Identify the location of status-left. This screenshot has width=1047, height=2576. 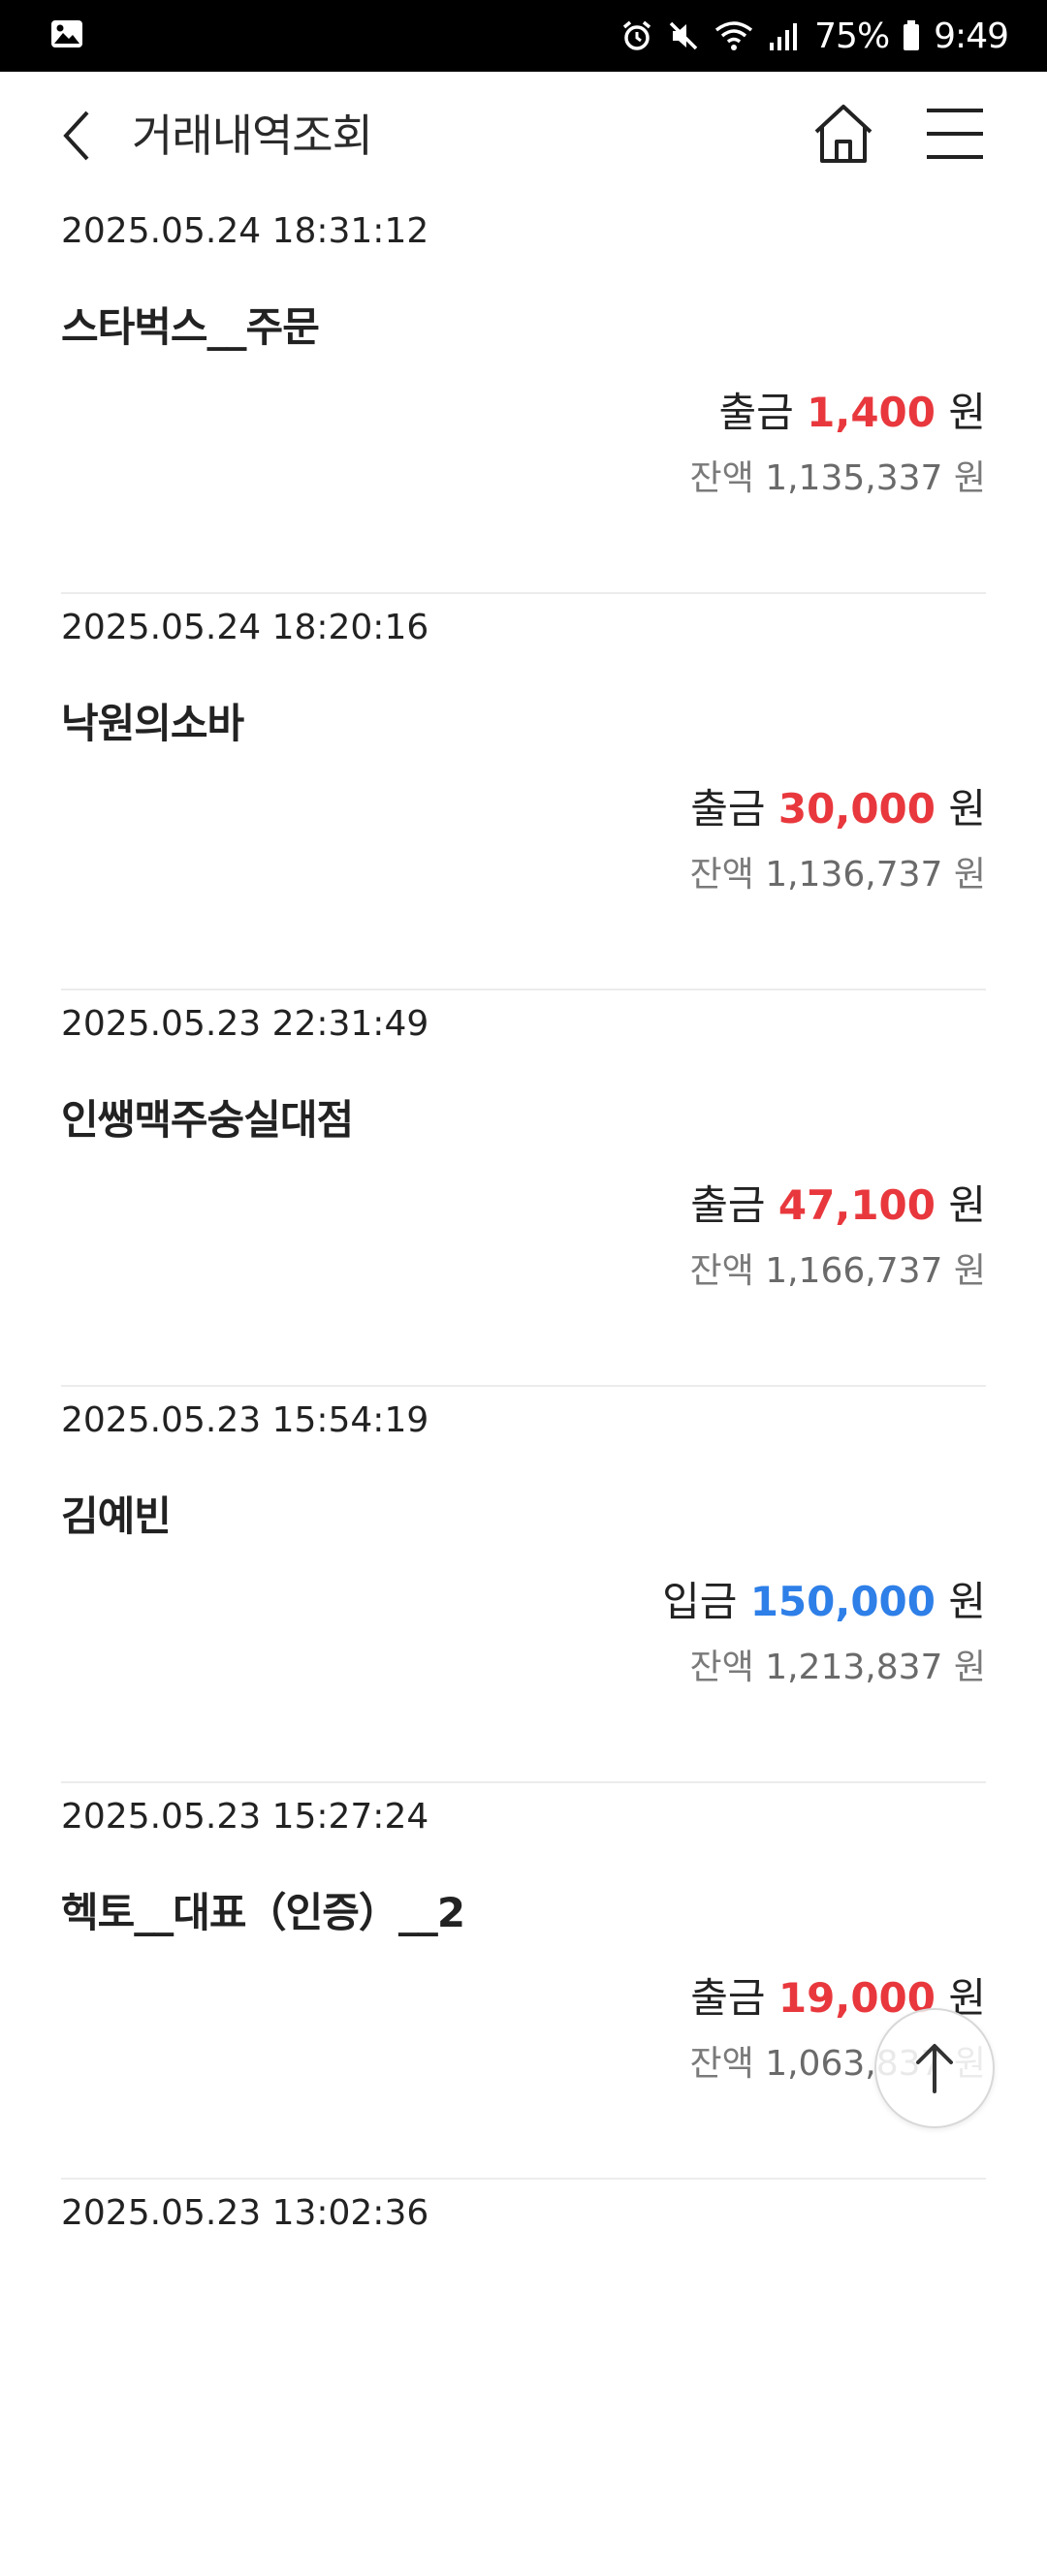
(66, 35).